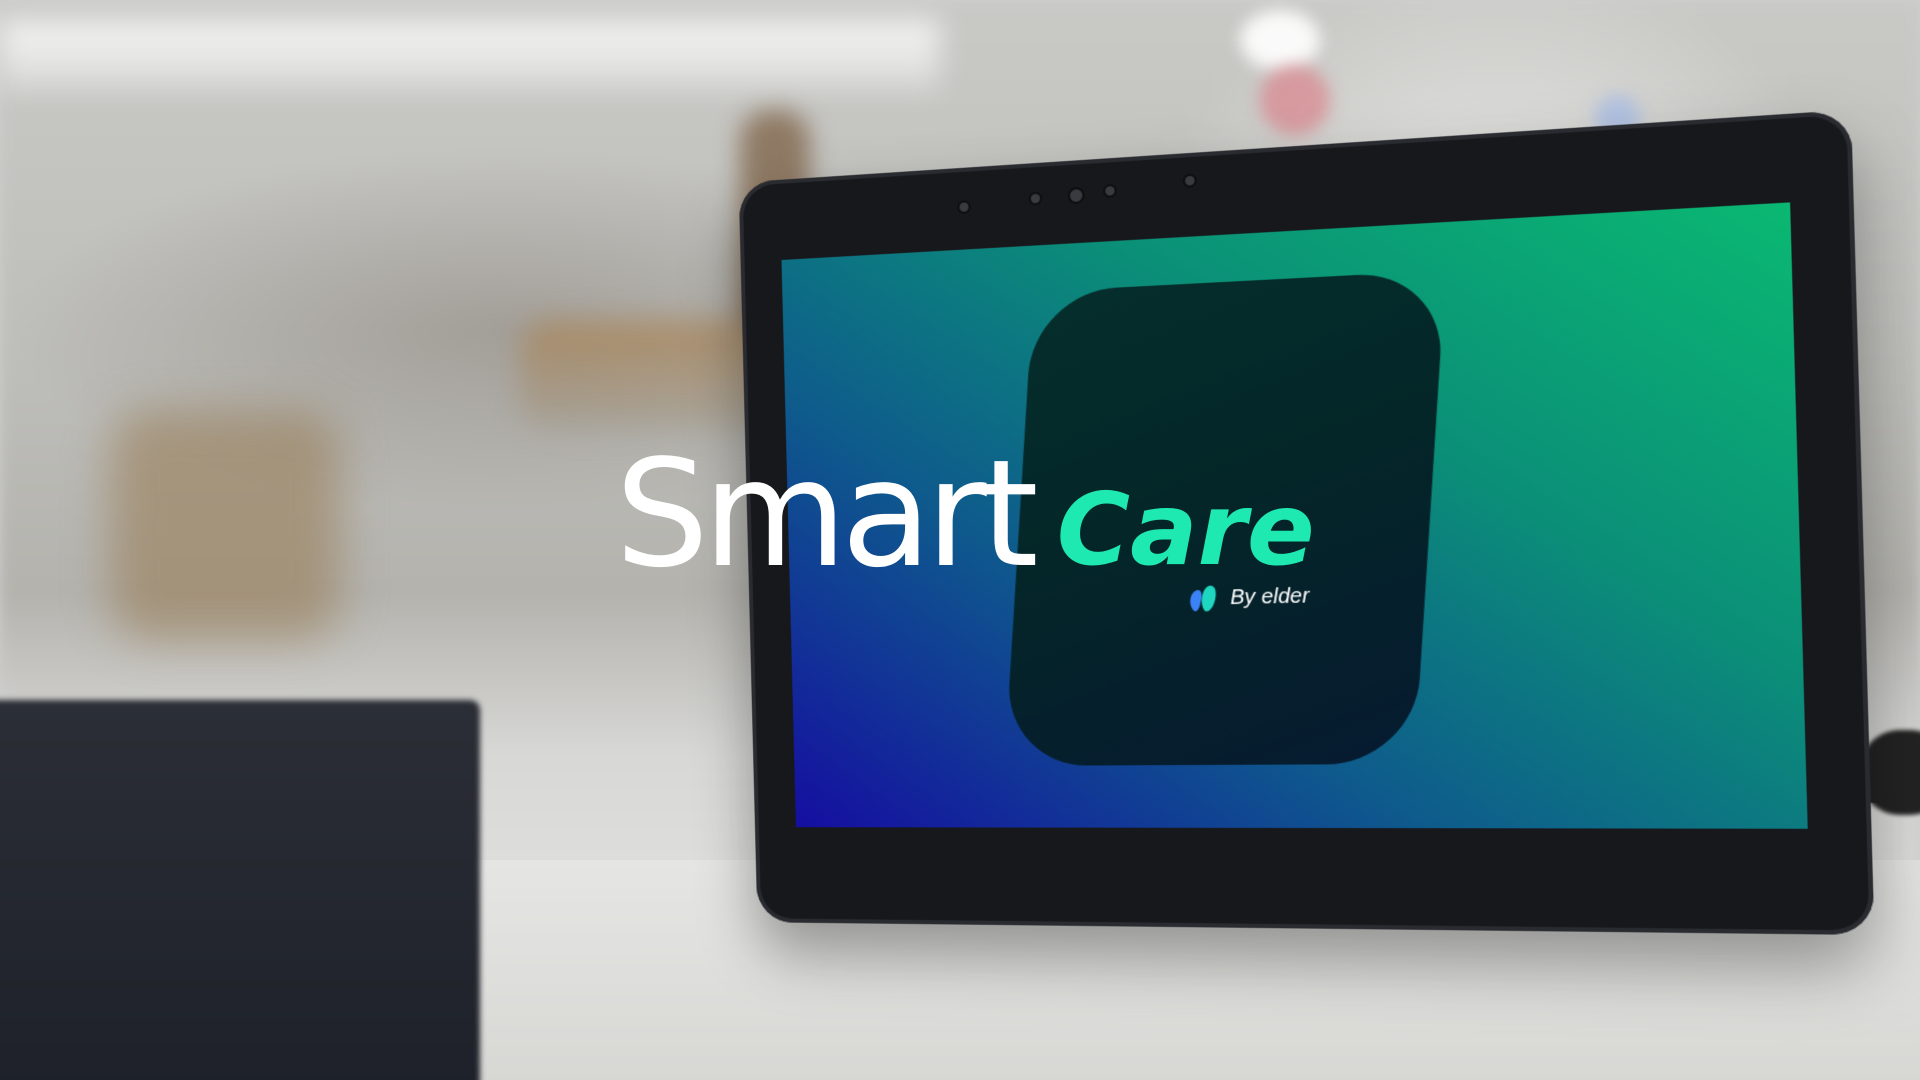 This screenshot has height=1080, width=1920. I want to click on title-care: Care, so click(1185, 529).